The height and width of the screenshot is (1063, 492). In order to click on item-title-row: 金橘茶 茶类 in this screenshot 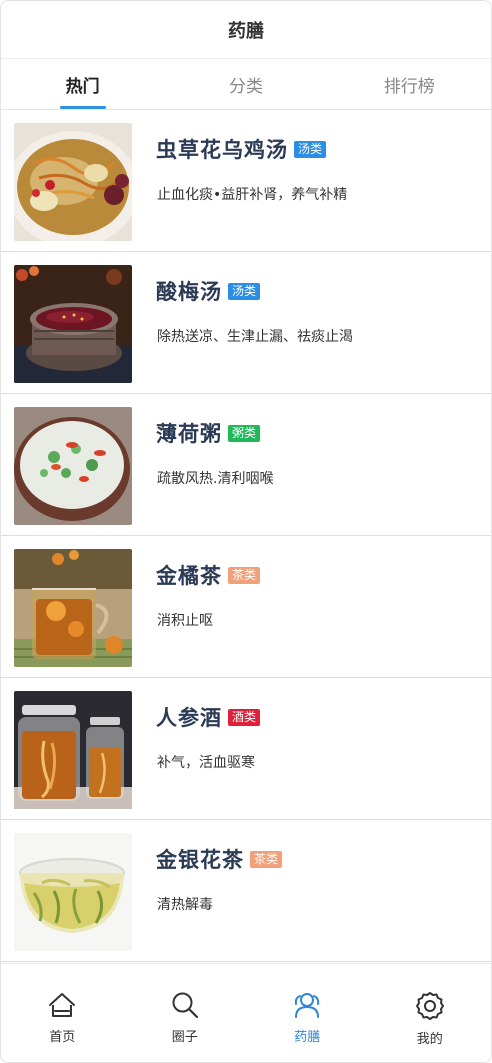, I will do `click(208, 575)`.